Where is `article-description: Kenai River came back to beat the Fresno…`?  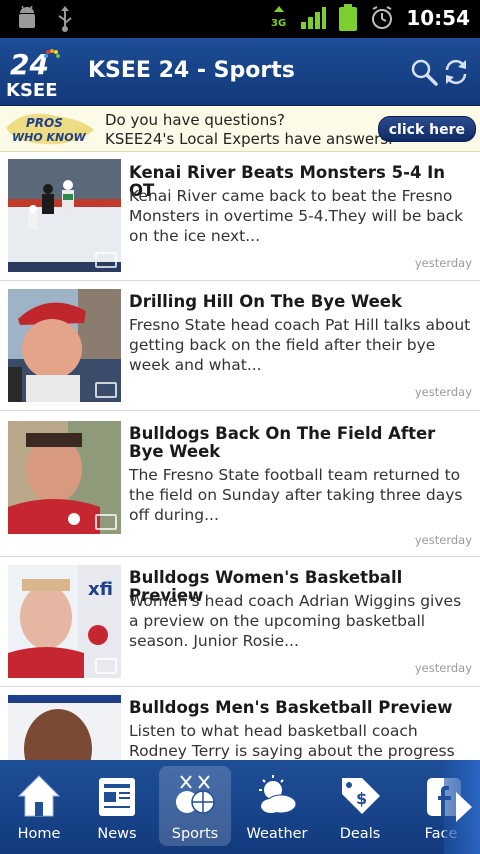
article-description: Kenai River came back to beat the Fresno… is located at coordinates (296, 216).